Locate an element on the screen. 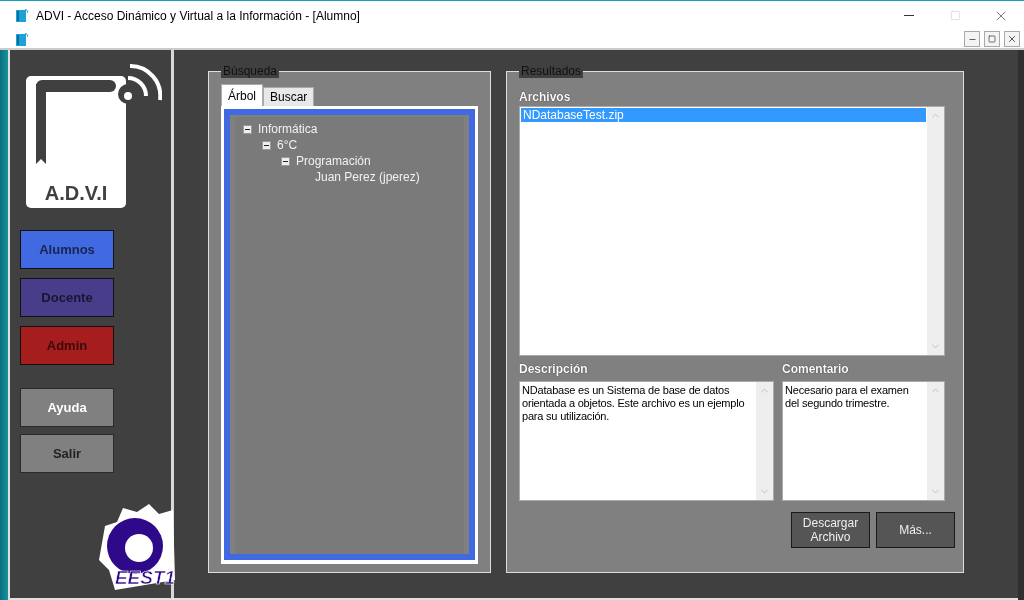  minimize-button is located at coordinates (972, 39).